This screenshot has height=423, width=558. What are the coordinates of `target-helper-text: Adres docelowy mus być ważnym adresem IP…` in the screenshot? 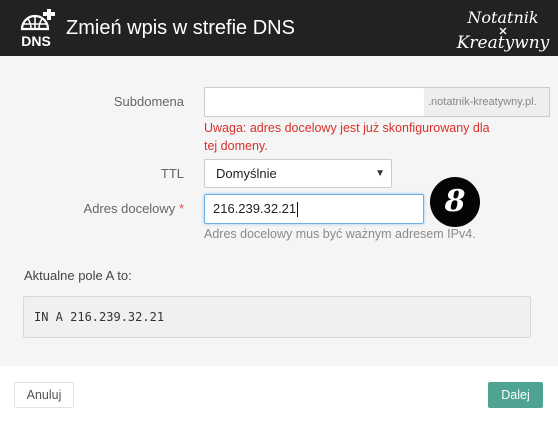 It's located at (340, 234).